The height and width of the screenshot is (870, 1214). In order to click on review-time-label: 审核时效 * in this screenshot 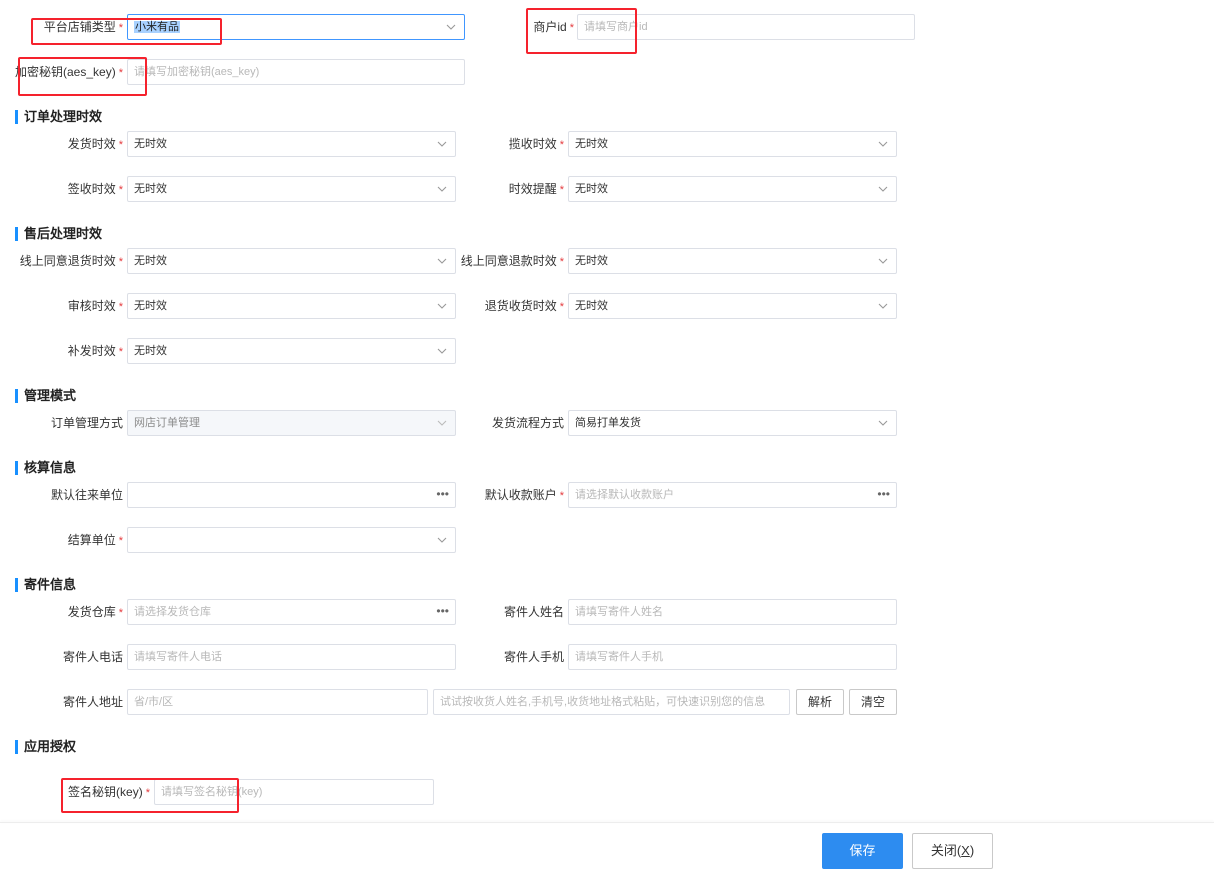, I will do `click(95, 306)`.